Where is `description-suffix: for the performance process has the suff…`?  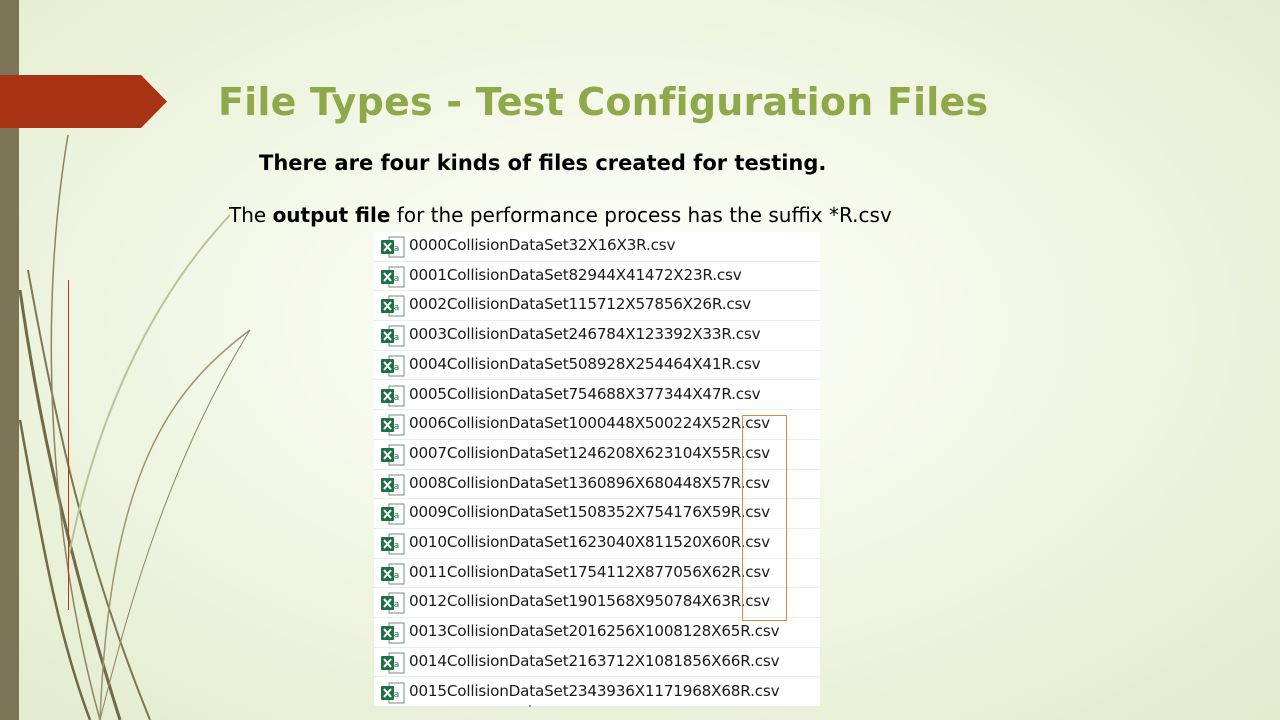
description-suffix: for the performance process has the suff… is located at coordinates (641, 215).